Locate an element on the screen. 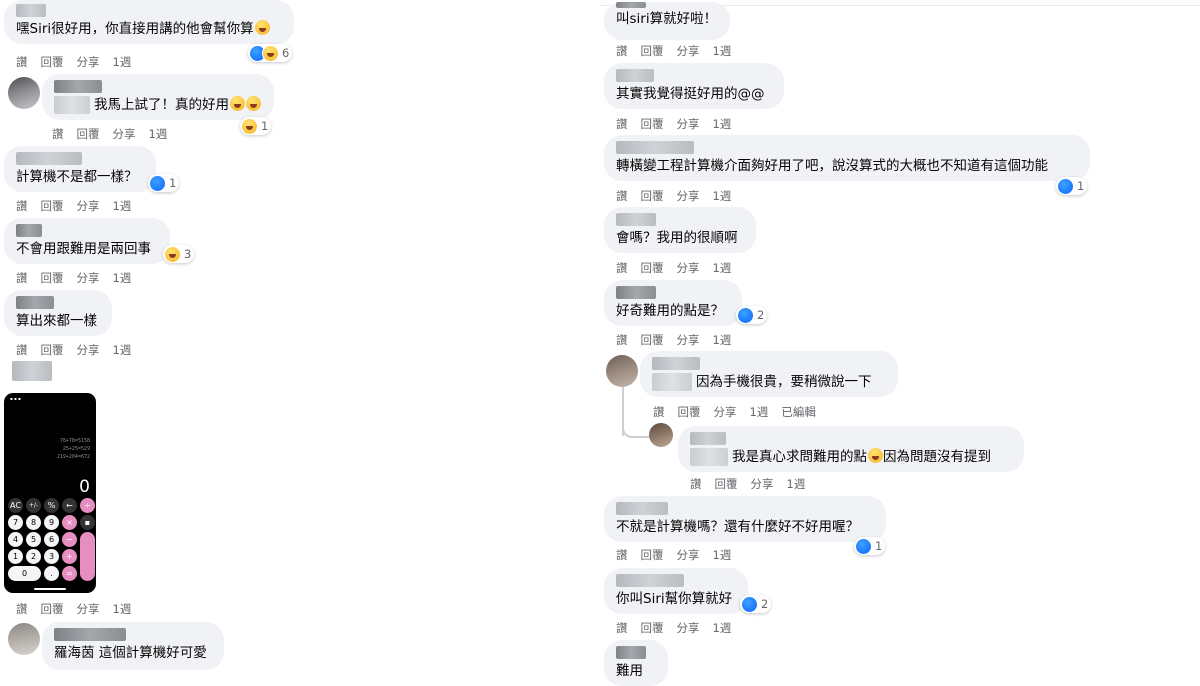  reaction-summary: 3 is located at coordinates (179, 254).